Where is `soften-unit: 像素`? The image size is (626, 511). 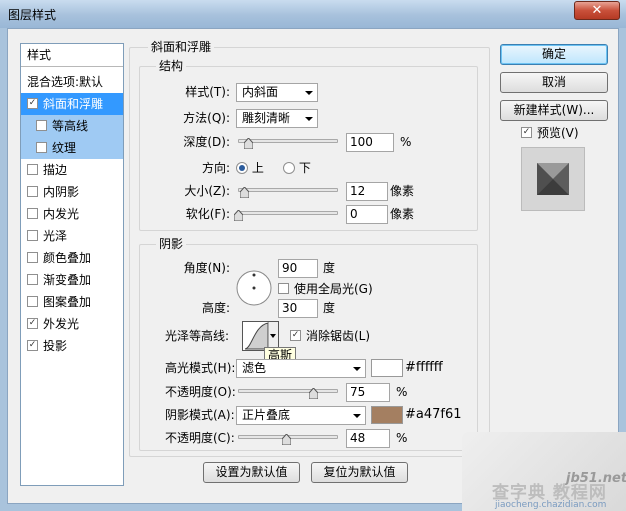 soften-unit: 像素 is located at coordinates (402, 214).